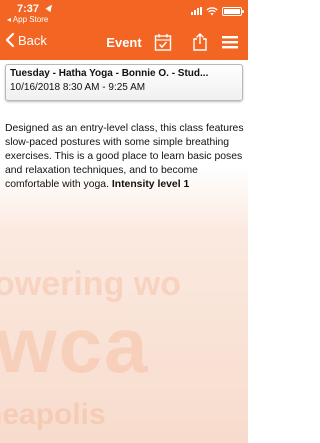 Image resolution: width=320 pixels, height=443 pixels. What do you see at coordinates (10, 40) in the screenshot?
I see `chevron-left-icon` at bounding box center [10, 40].